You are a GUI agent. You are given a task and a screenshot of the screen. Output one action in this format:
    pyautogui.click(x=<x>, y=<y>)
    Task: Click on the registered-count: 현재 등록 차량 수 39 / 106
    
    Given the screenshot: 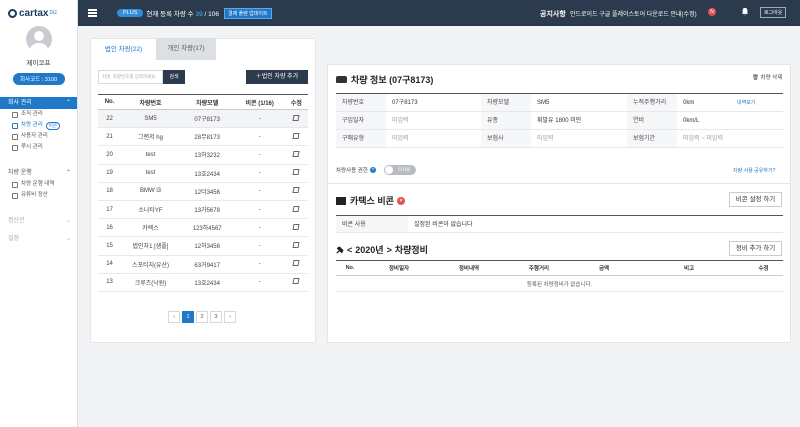 What is the action you would take?
    pyautogui.click(x=182, y=13)
    